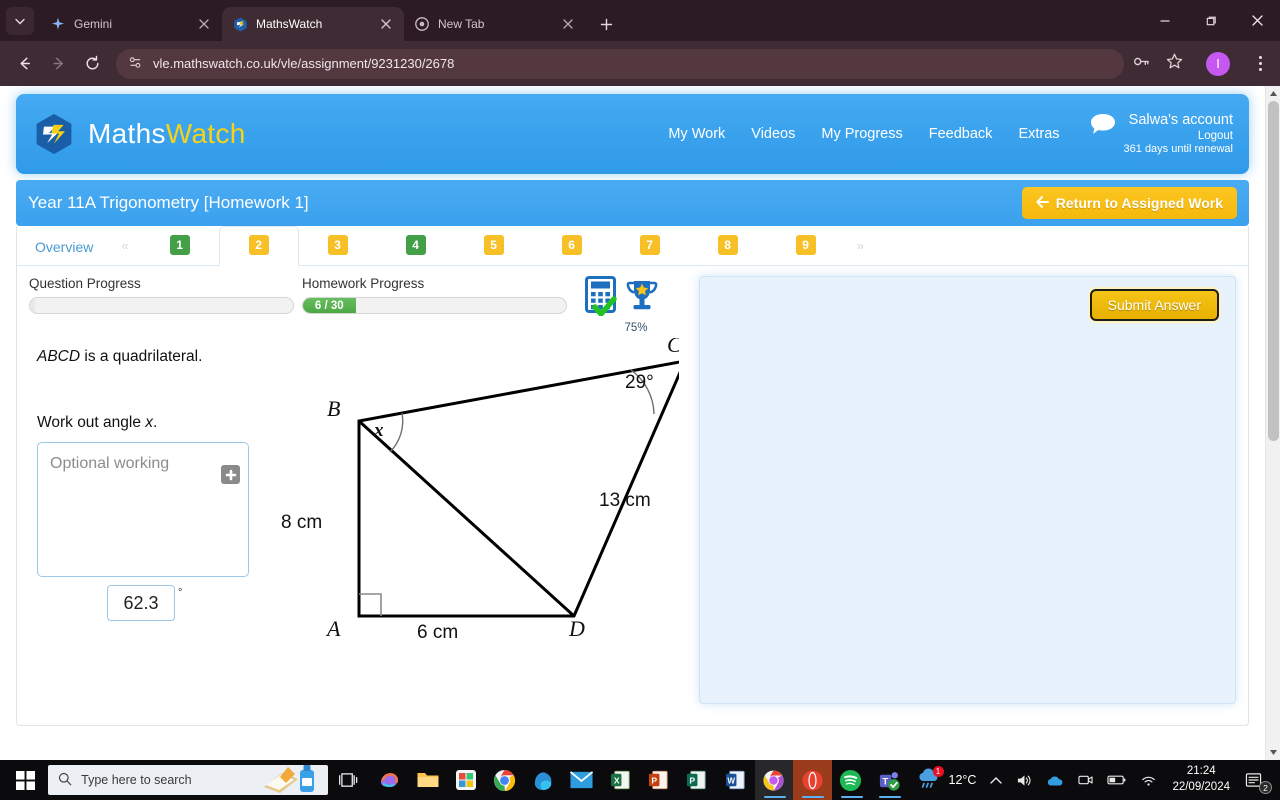 This screenshot has width=1280, height=800. I want to click on answer-input, so click(141, 603).